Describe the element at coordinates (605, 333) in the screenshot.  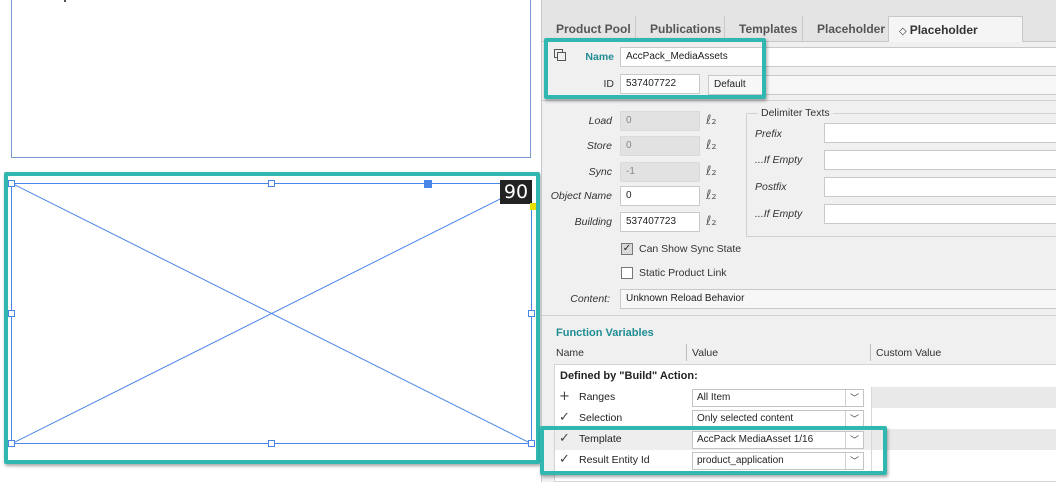
I see `function-variables-title: Function Variables` at that location.